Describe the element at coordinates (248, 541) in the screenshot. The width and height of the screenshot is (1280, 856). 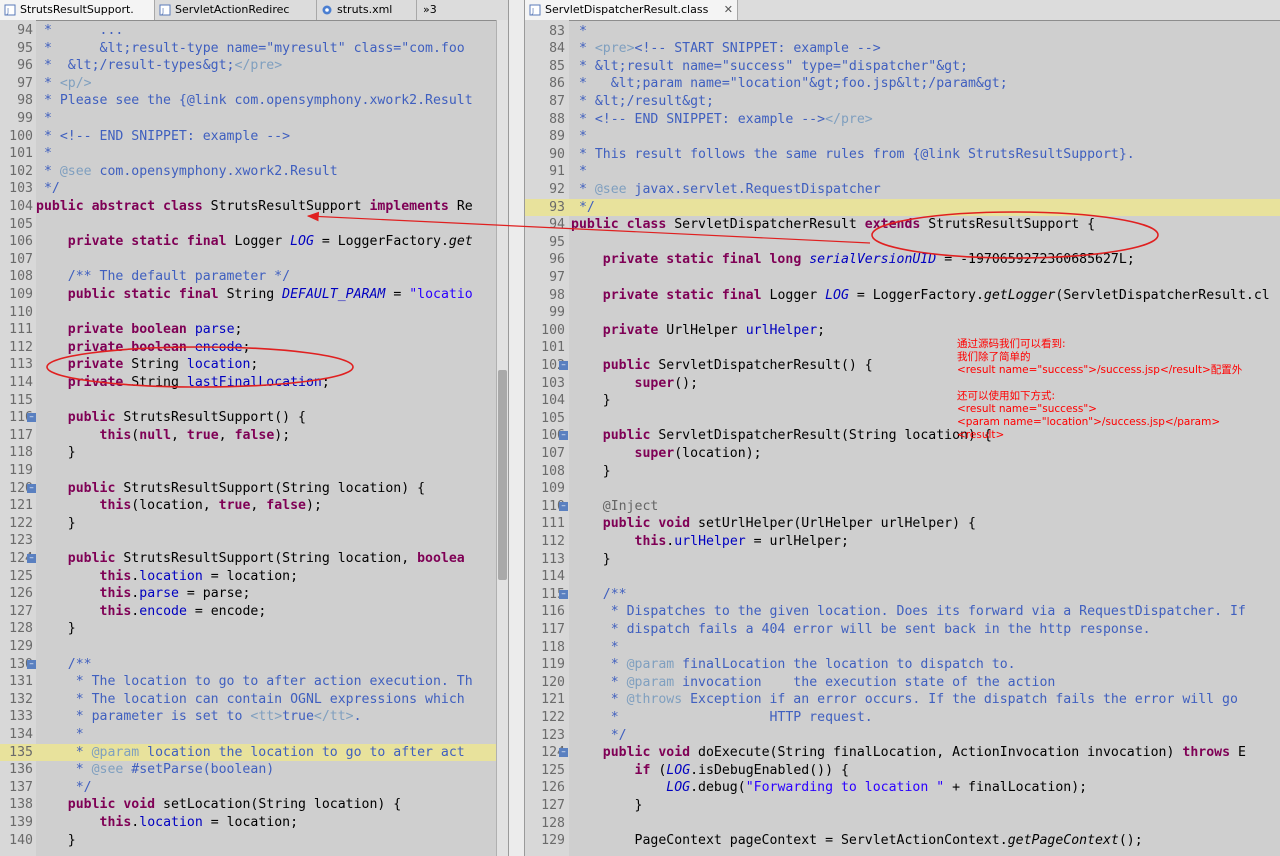
I see `code-line: 123` at that location.